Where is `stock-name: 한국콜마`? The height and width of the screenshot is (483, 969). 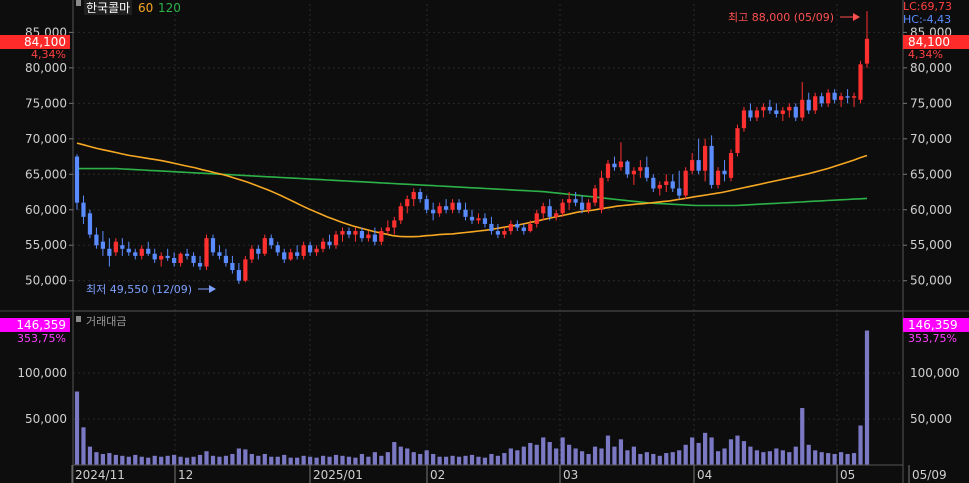 stock-name: 한국콜마 is located at coordinates (108, 8).